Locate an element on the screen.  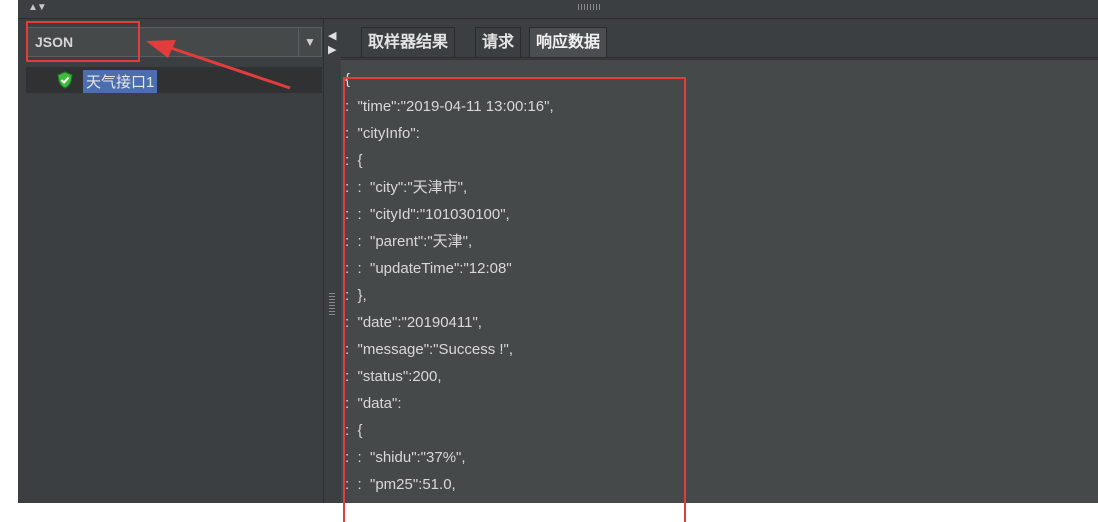
chevron-down-icon: ▼ is located at coordinates (309, 42).